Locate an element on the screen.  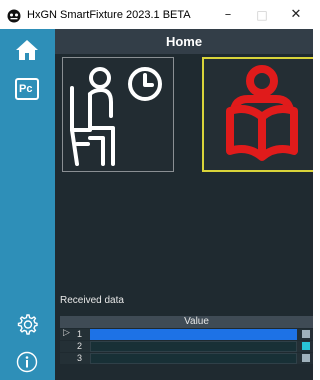
tile-reading is located at coordinates (257, 114).